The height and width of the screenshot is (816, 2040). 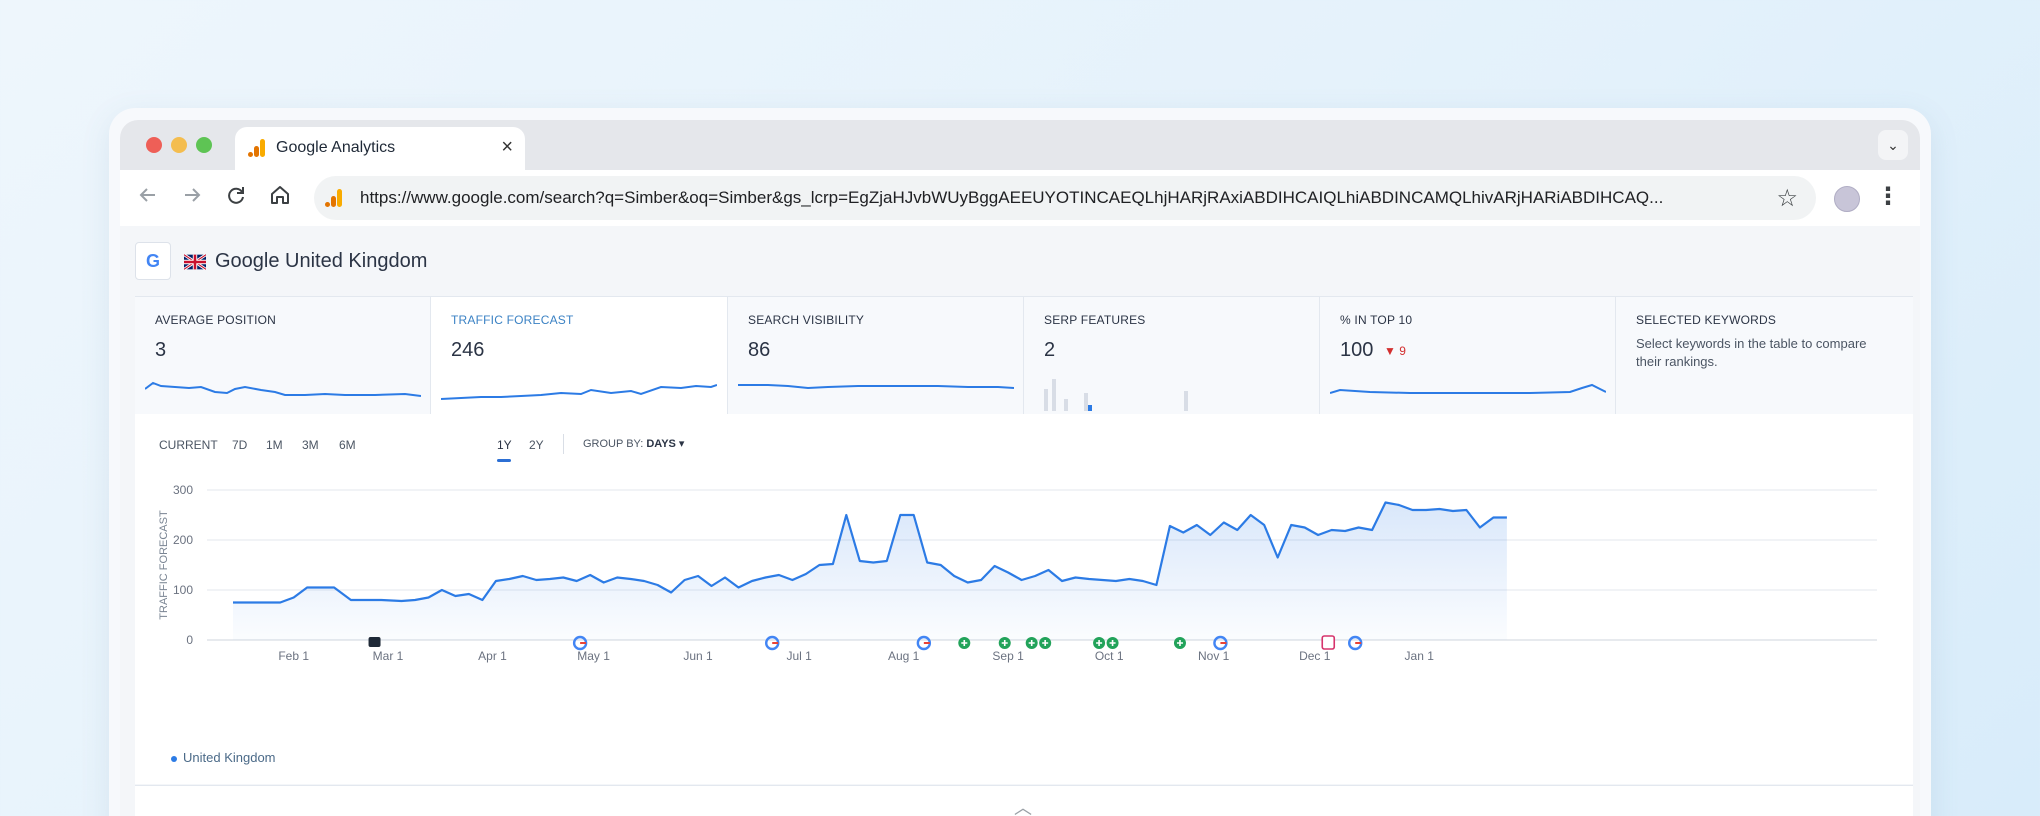 What do you see at coordinates (904, 656) in the screenshot?
I see `x-tick-label: Aug 1` at bounding box center [904, 656].